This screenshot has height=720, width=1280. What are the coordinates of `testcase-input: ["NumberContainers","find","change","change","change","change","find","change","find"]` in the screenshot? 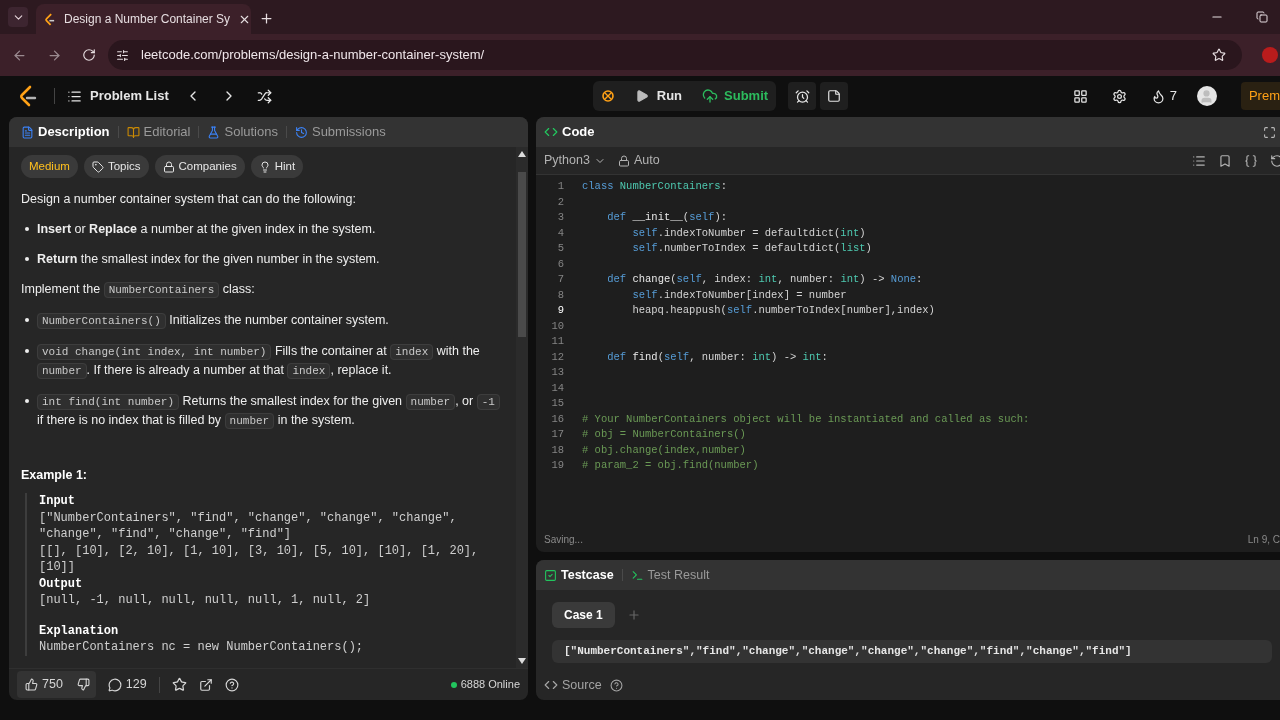 It's located at (912, 651).